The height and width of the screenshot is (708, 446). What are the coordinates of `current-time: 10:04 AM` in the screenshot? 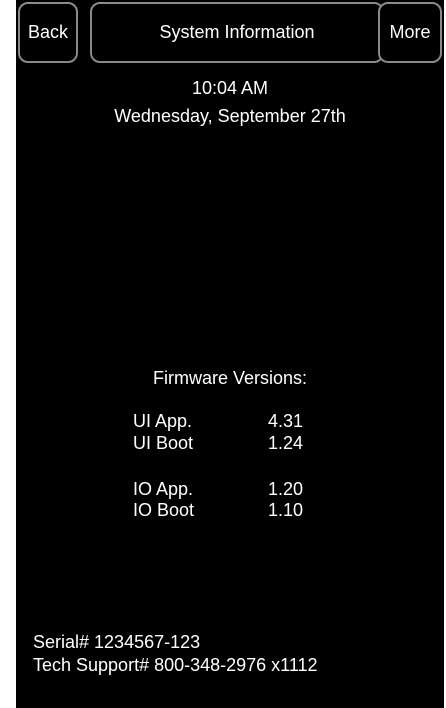 It's located at (230, 88).